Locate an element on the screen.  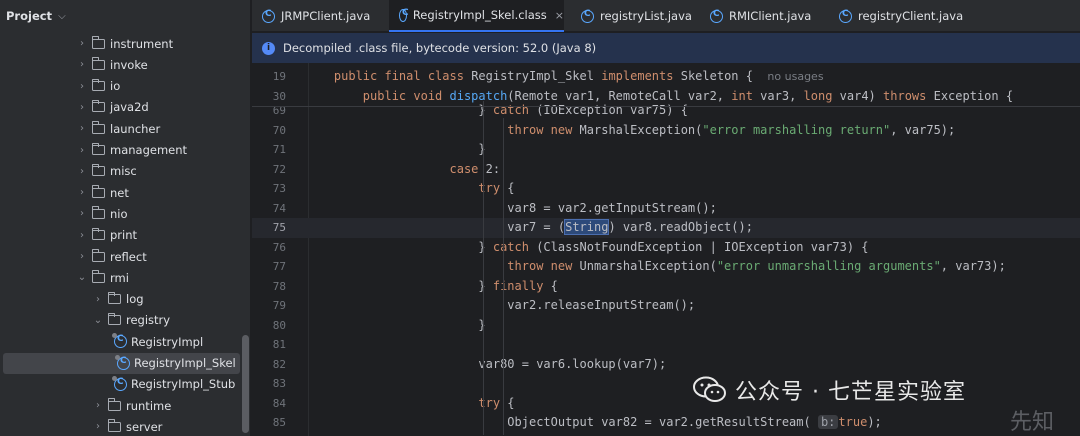
project-view-header: Project ⌵ is located at coordinates (125, 16).